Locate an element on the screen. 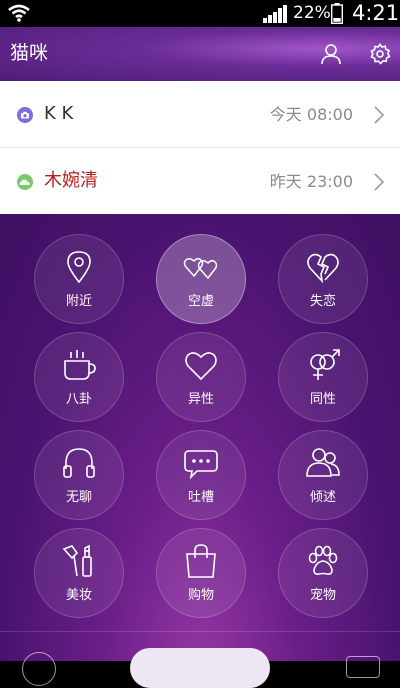 The width and height of the screenshot is (400, 688). two-people-icon is located at coordinates (323, 462).